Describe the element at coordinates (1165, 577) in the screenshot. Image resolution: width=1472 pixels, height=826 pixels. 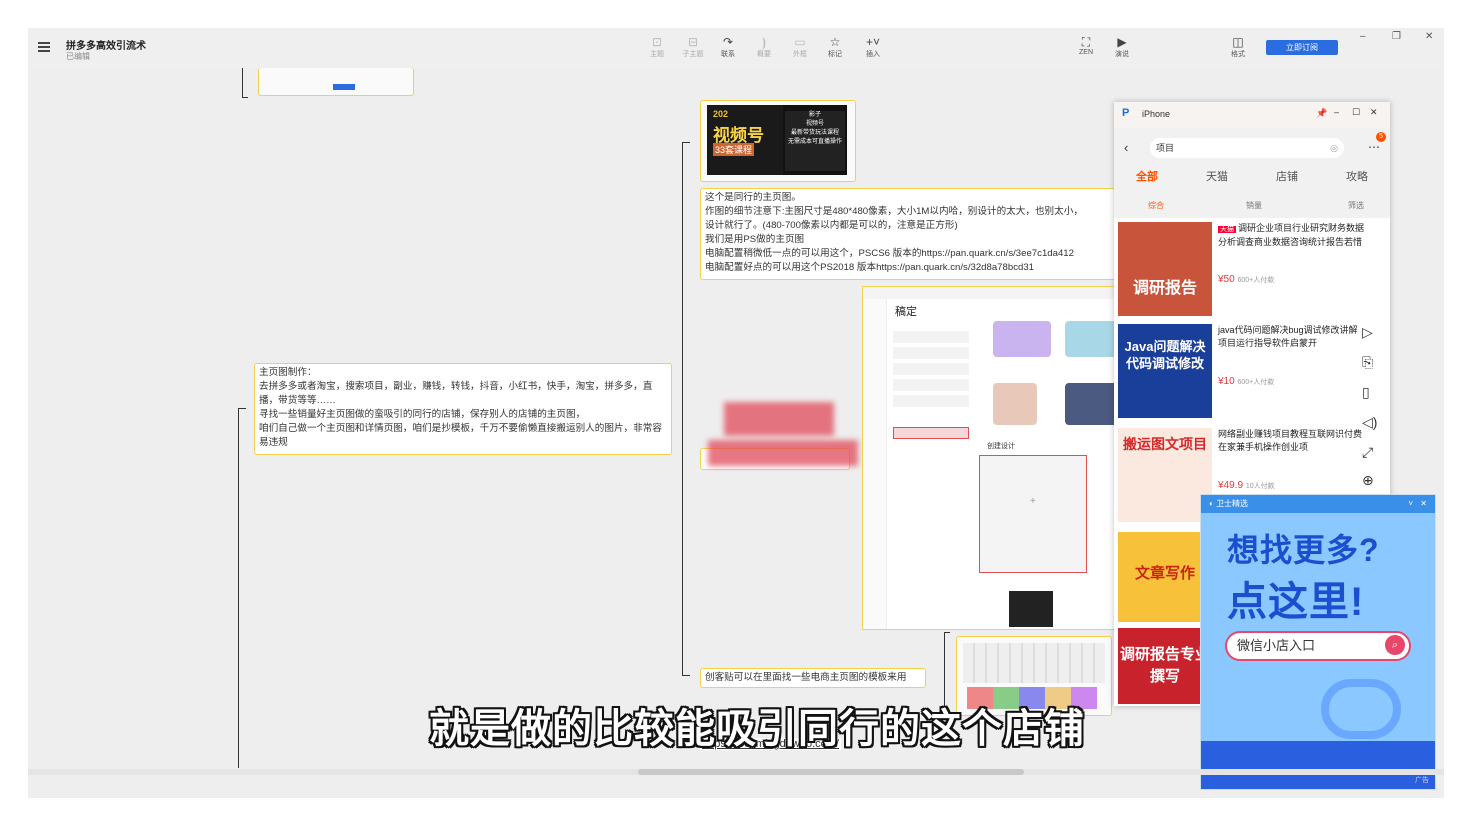
I see `product-image: 文章写作` at that location.